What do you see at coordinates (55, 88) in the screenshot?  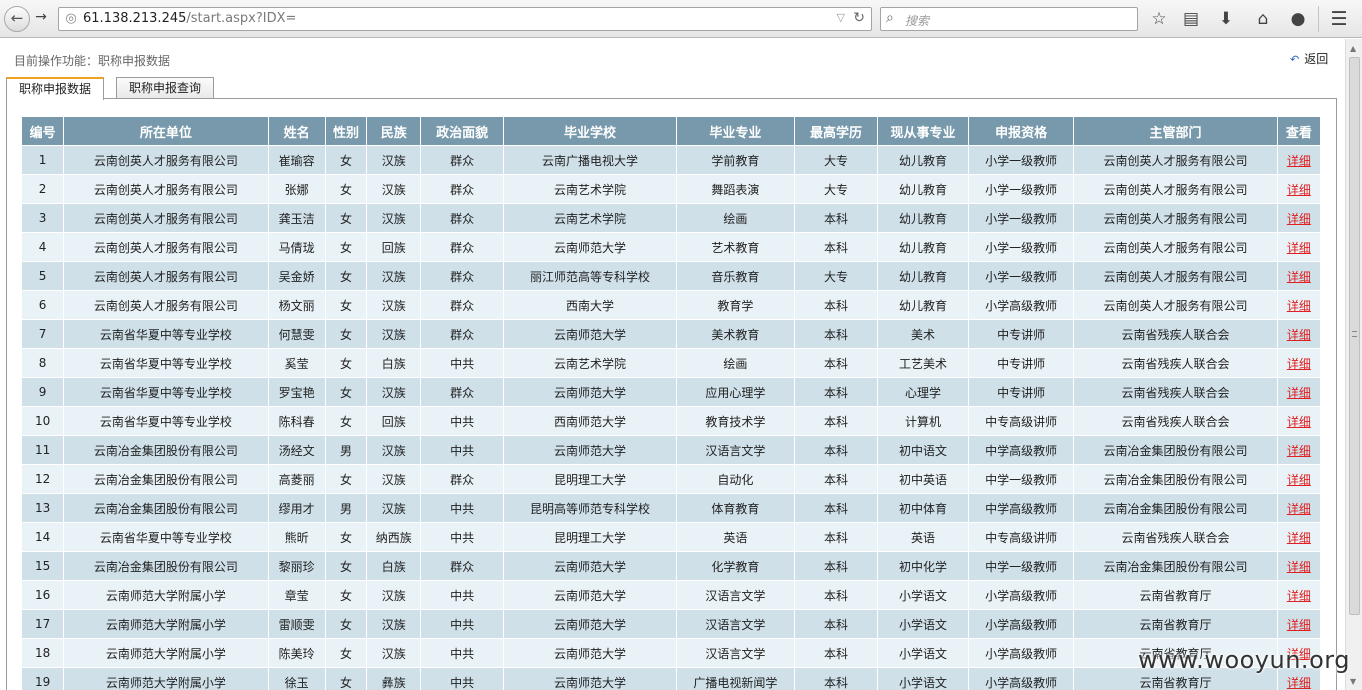 I see `tab-title-data: 职称申报数据` at bounding box center [55, 88].